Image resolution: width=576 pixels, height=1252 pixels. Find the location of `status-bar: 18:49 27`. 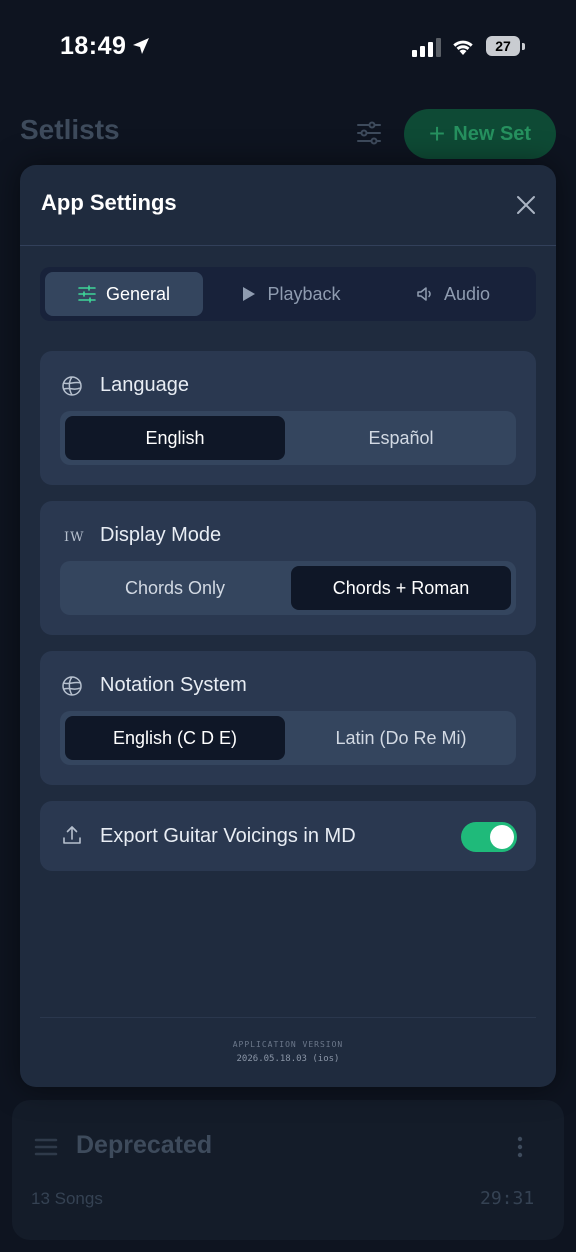

status-bar: 18:49 27 is located at coordinates (288, 45).